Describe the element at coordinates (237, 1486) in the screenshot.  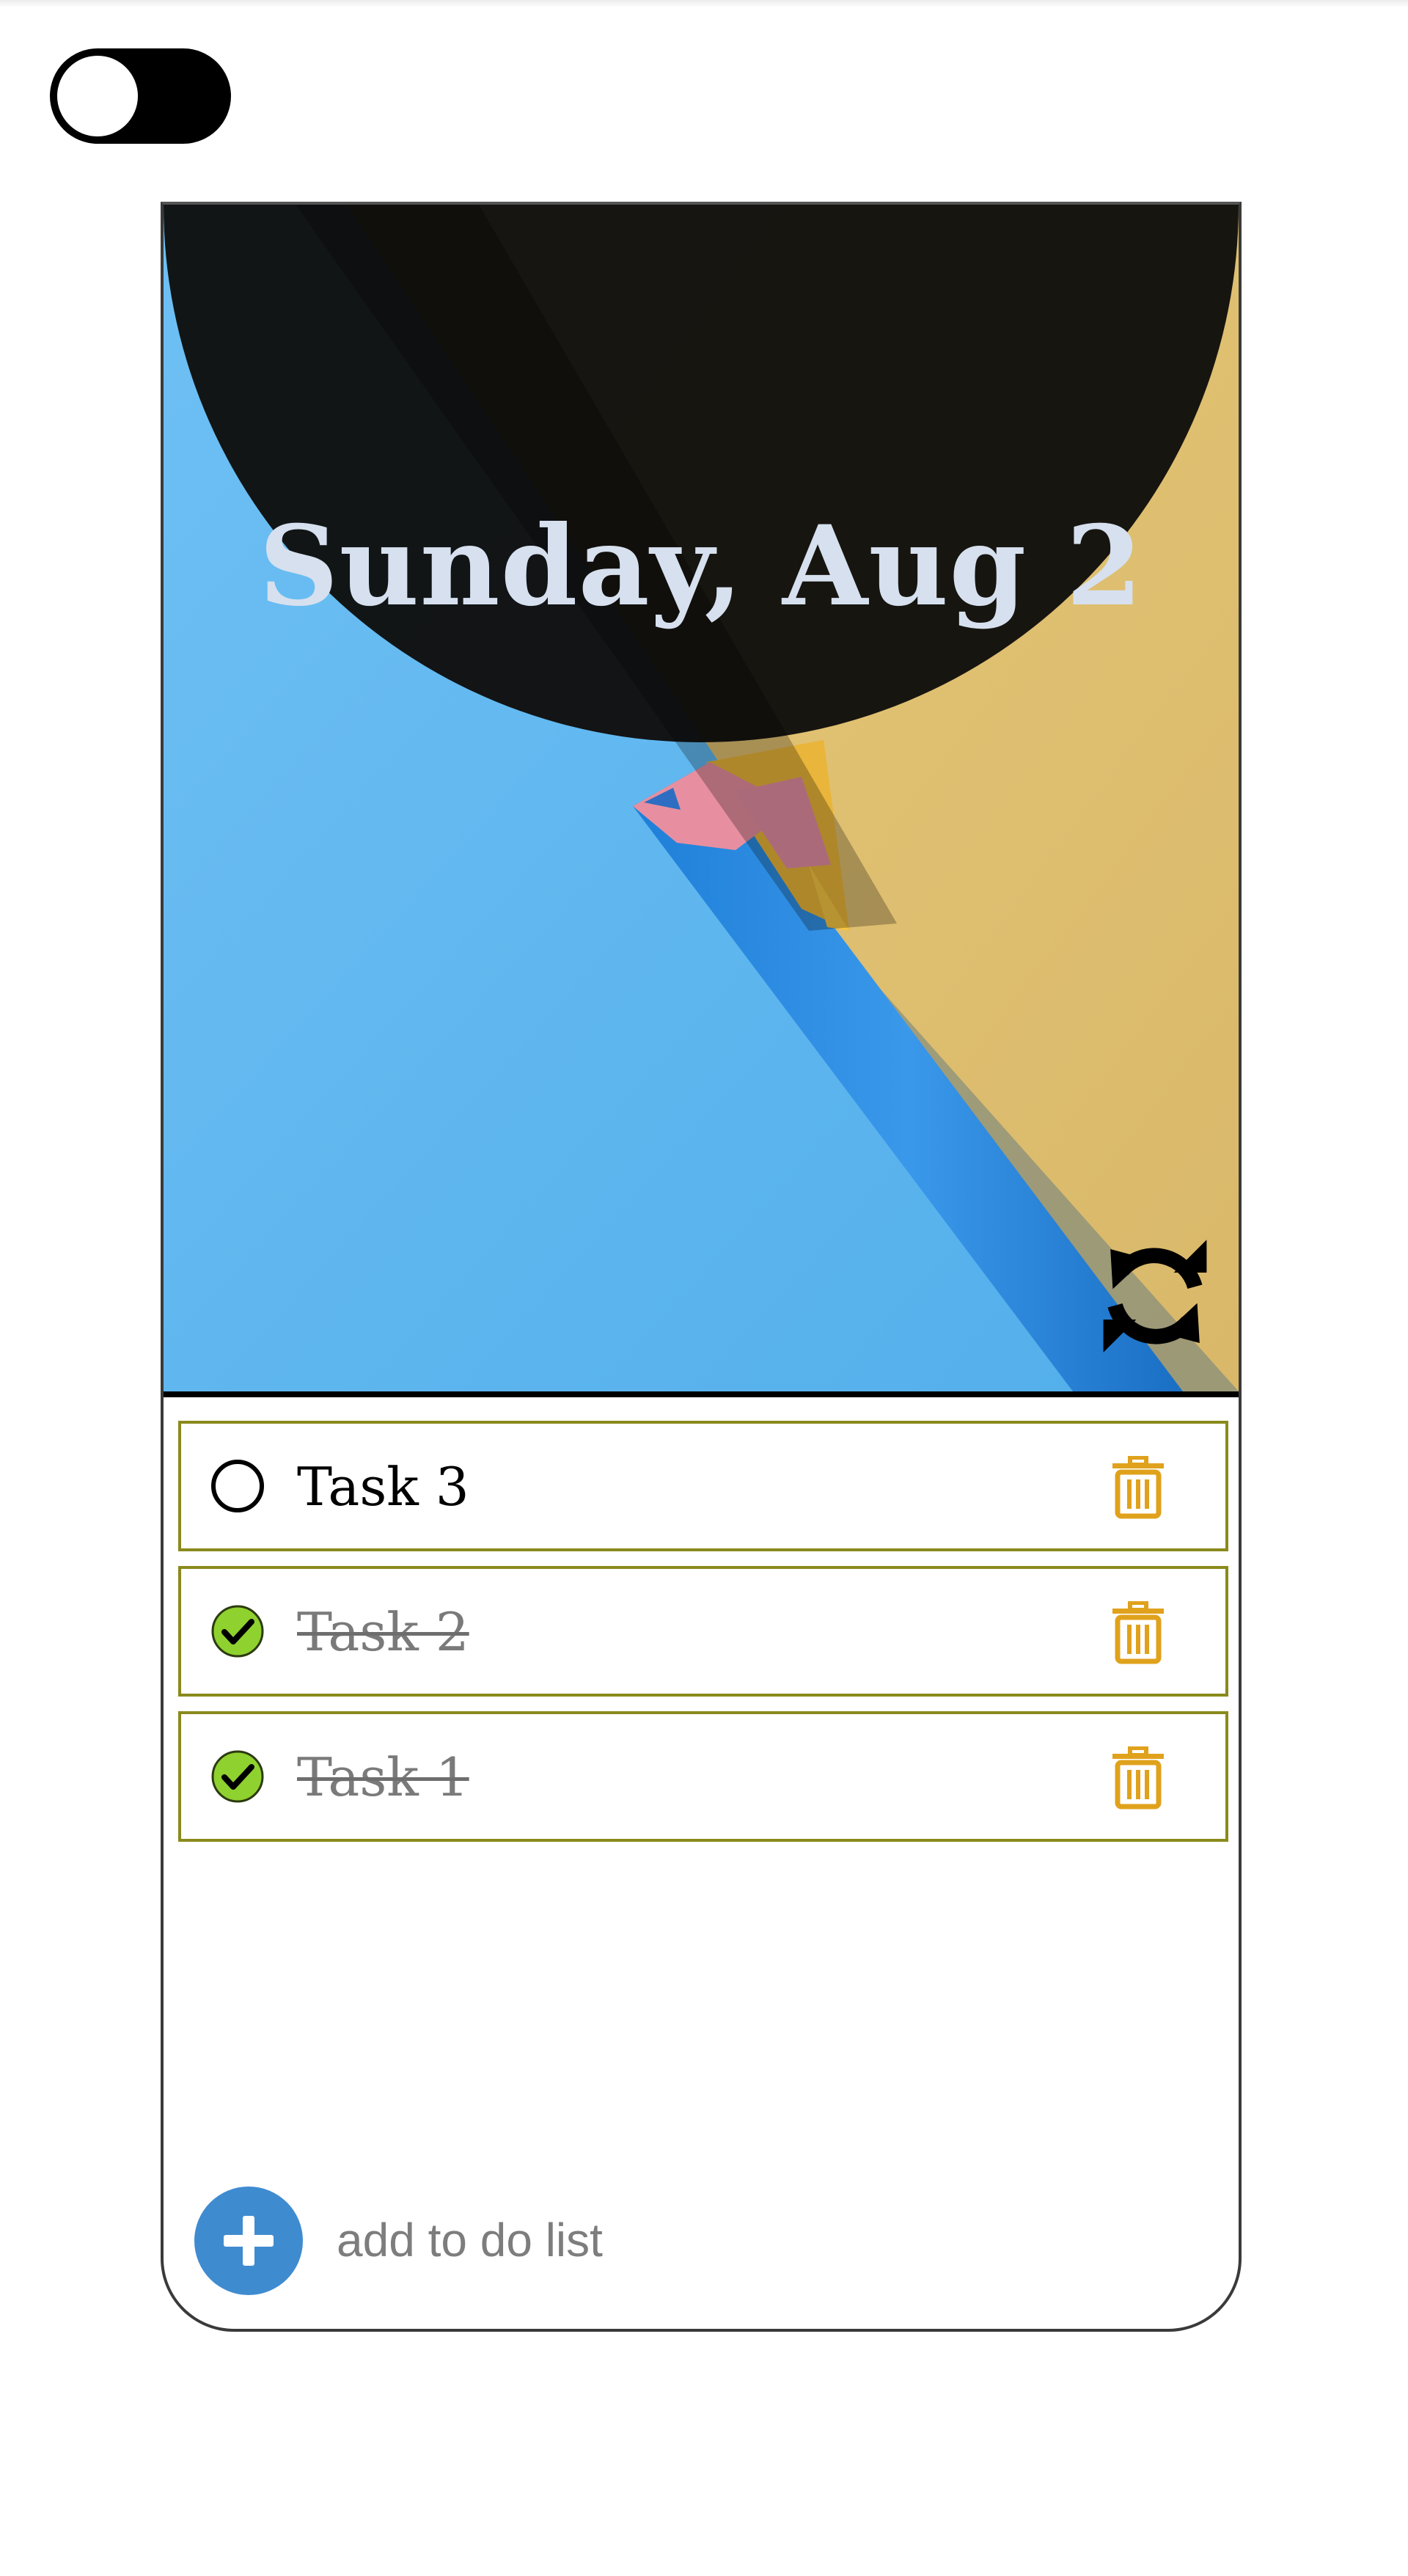
I see `unchecked-circle-icon` at that location.